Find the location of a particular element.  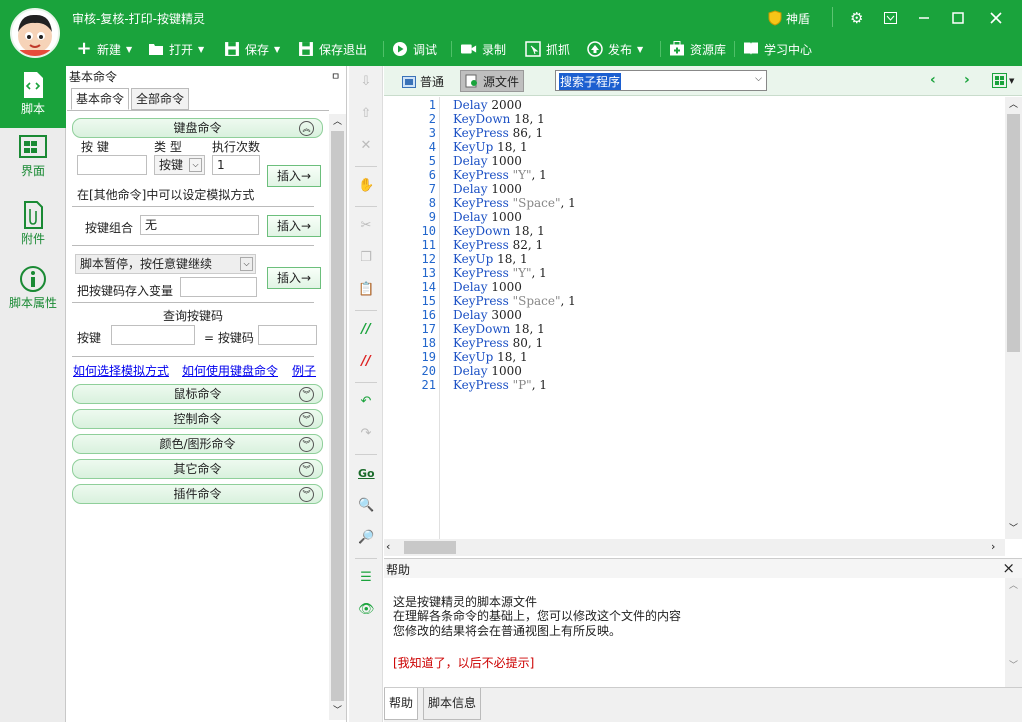

save-exit-button: 保存退出 is located at coordinates (332, 49).